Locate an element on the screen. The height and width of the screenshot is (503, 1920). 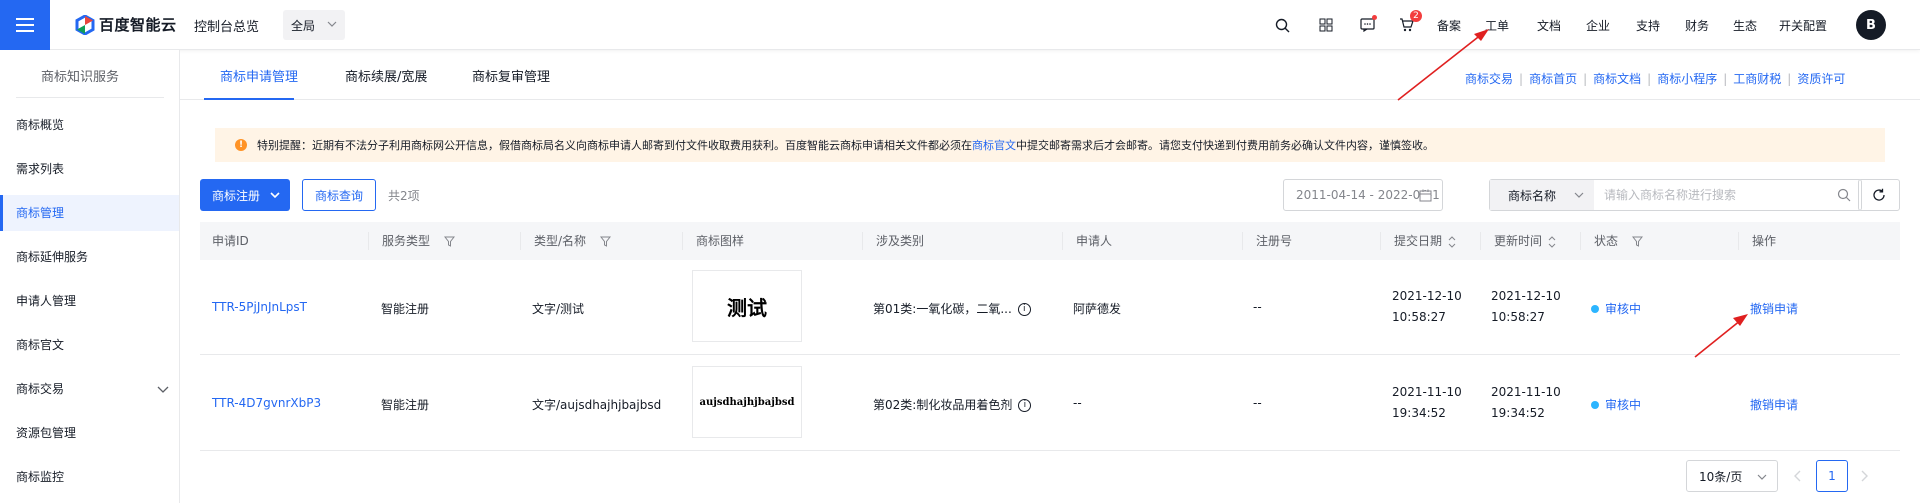
message-icon is located at coordinates (1367, 25).